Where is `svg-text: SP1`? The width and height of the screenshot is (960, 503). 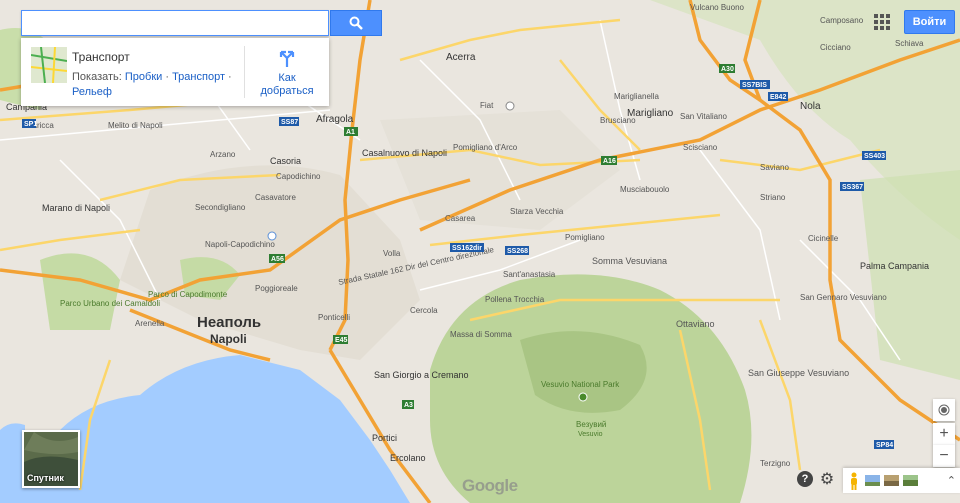
svg-text: SP1 is located at coordinates (30, 124).